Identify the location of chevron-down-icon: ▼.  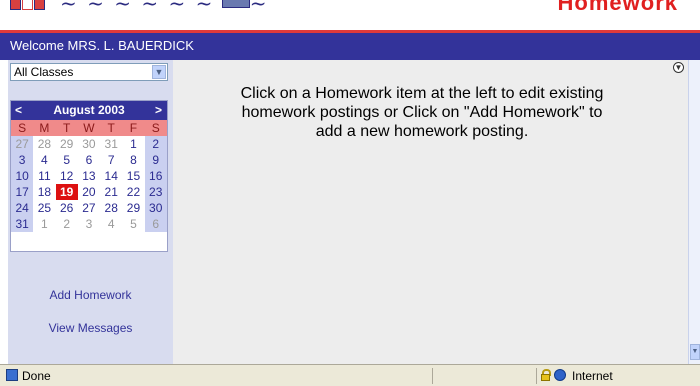
(159, 72).